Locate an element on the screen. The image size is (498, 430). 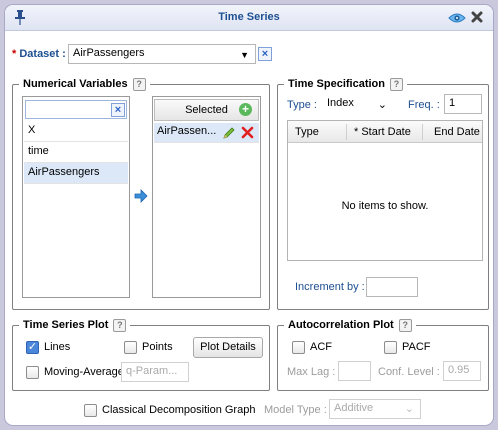
list-item-label: time is located at coordinates (38, 151).